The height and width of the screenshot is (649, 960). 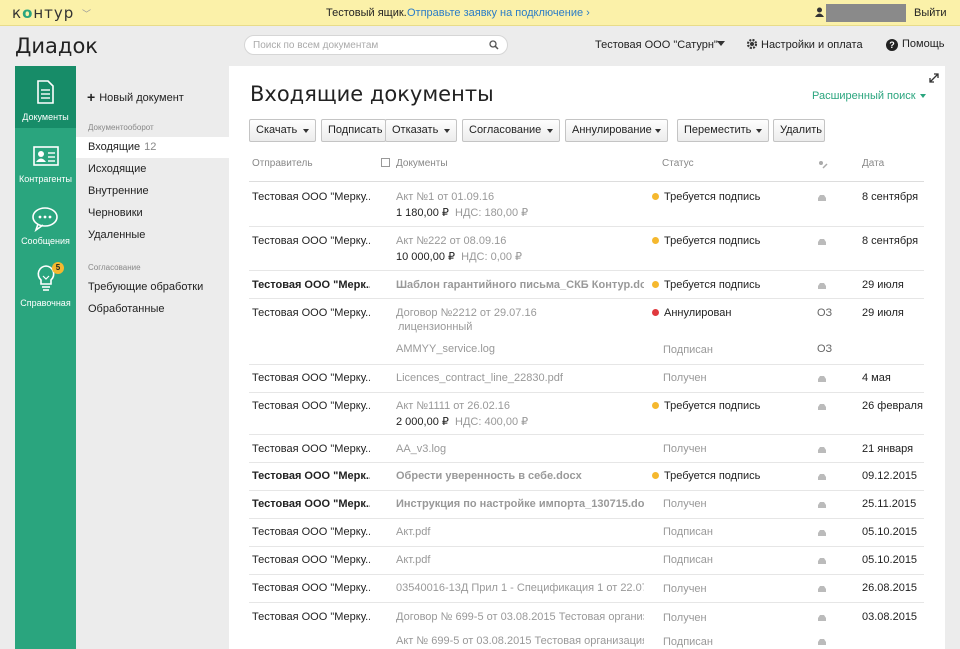 I want to click on select-all-checkbox, so click(x=385, y=162).